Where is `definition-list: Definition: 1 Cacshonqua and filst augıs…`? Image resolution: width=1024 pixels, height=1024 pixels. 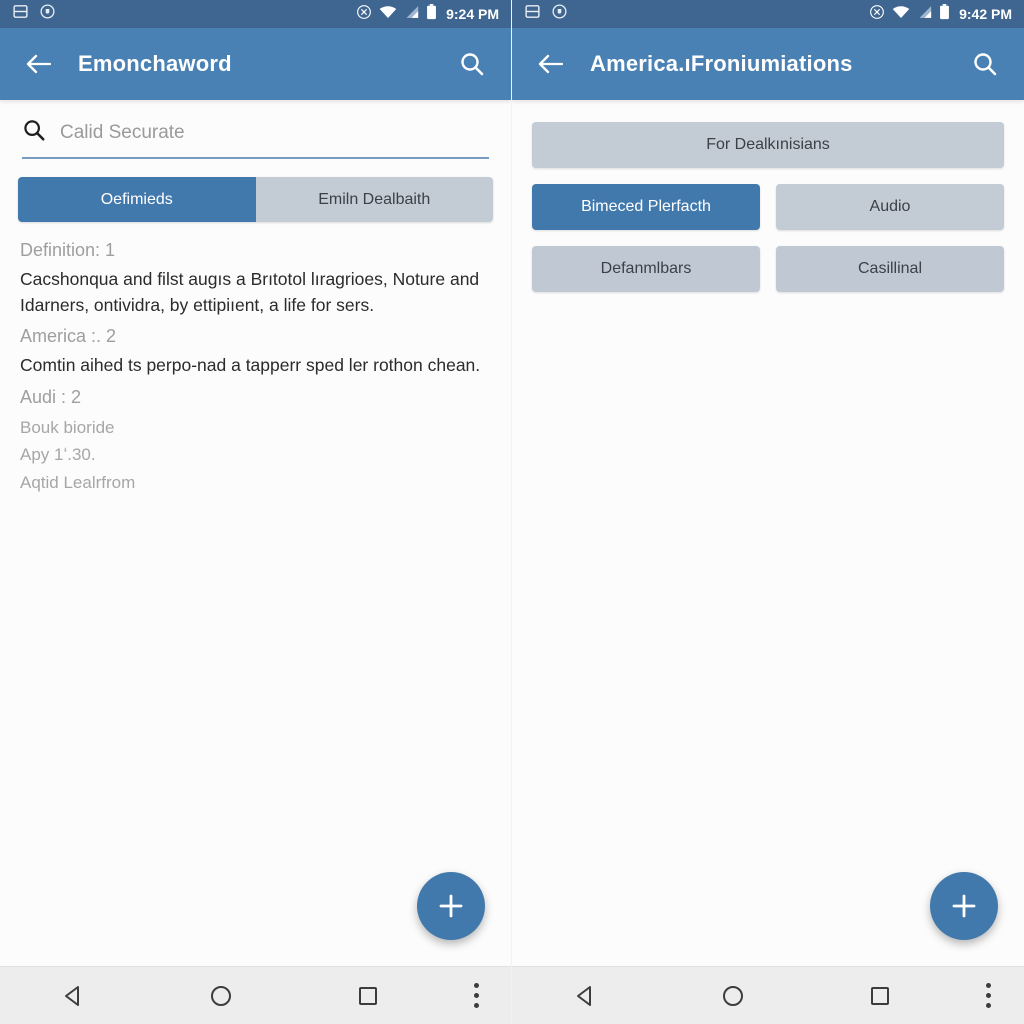 definition-list: Definition: 1 Cacshonqua and filst augıs… is located at coordinates (255, 359).